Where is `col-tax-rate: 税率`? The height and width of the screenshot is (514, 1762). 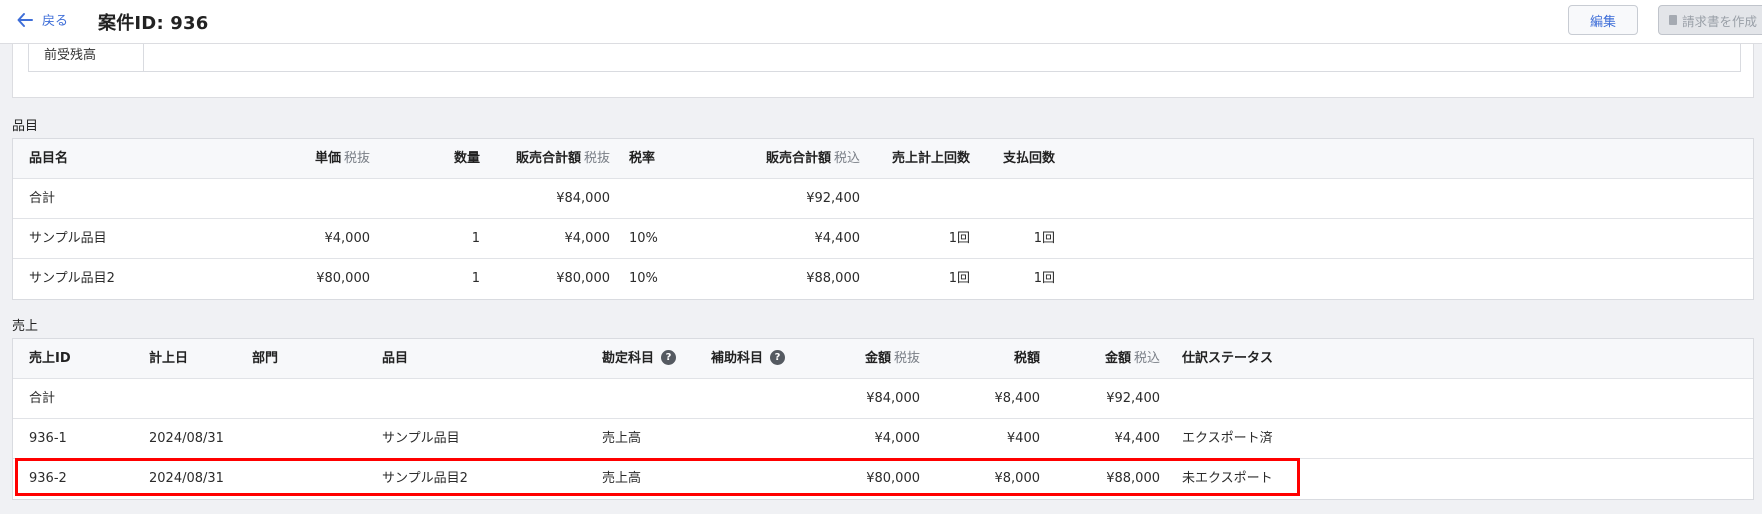
col-tax-rate: 税率 is located at coordinates (642, 158).